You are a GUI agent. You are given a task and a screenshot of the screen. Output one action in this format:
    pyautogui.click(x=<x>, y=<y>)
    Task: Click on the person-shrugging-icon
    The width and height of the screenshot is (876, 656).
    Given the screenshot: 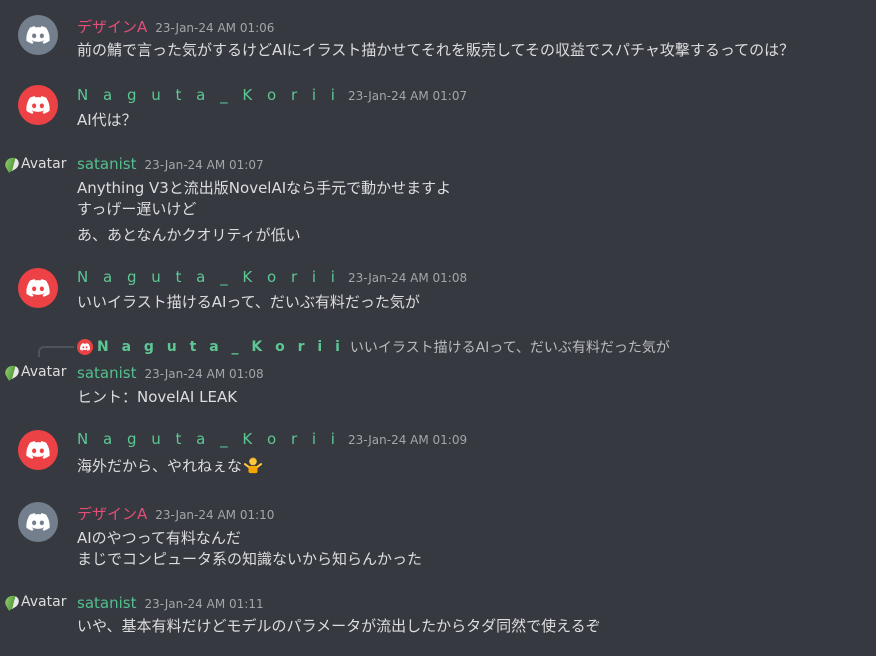 What is the action you would take?
    pyautogui.click(x=253, y=465)
    